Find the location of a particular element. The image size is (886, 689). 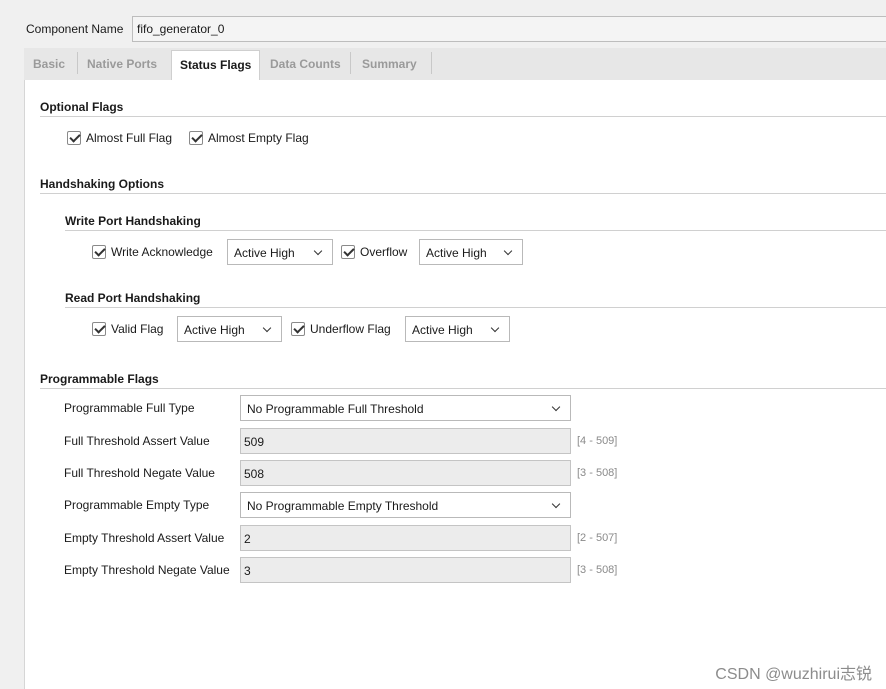

empty-negate-range: [3 - 508] is located at coordinates (597, 570).